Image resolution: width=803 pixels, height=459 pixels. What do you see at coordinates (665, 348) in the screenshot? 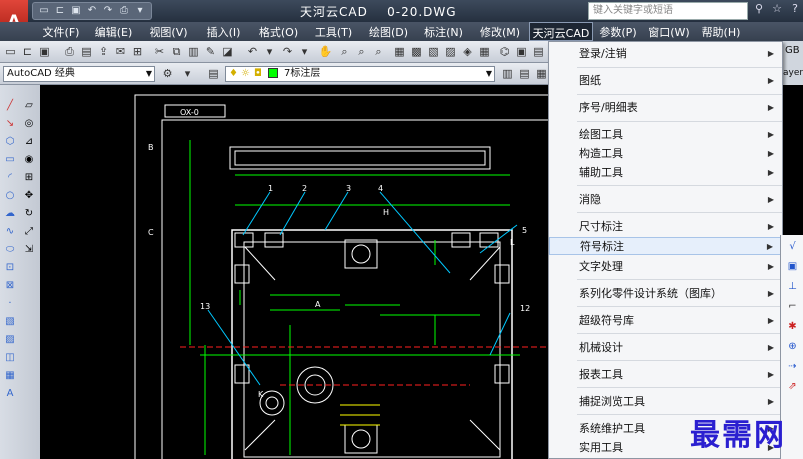
I see `menu-item-mech-design: 机械设计 ▶` at bounding box center [665, 348].